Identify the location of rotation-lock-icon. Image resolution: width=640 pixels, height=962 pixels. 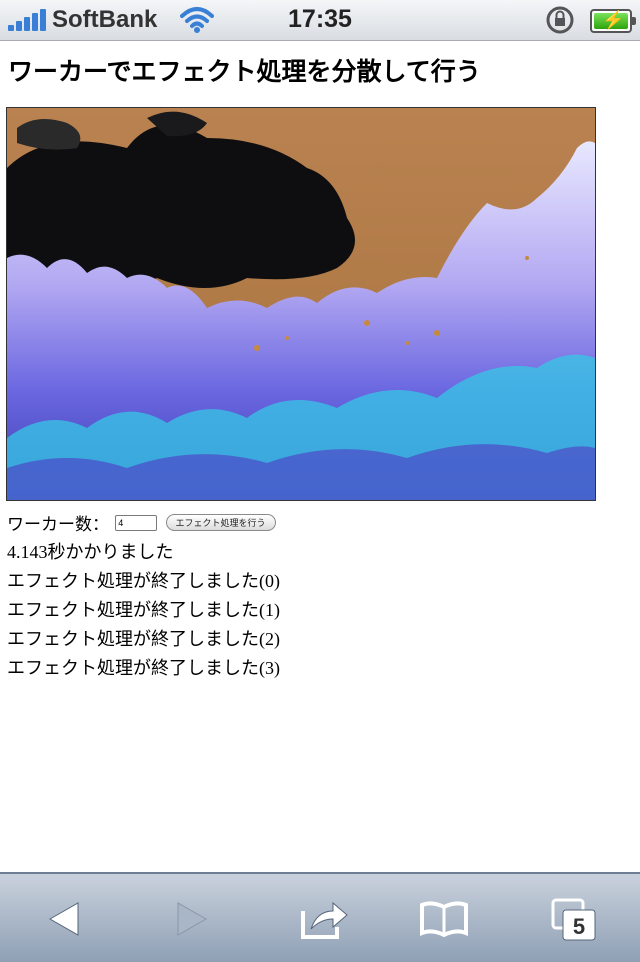
(560, 20).